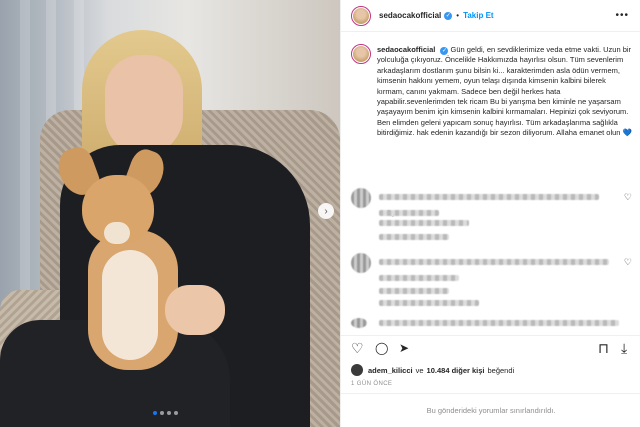  What do you see at coordinates (627, 133) in the screenshot?
I see `blue-heart-emoji: 💙` at bounding box center [627, 133].